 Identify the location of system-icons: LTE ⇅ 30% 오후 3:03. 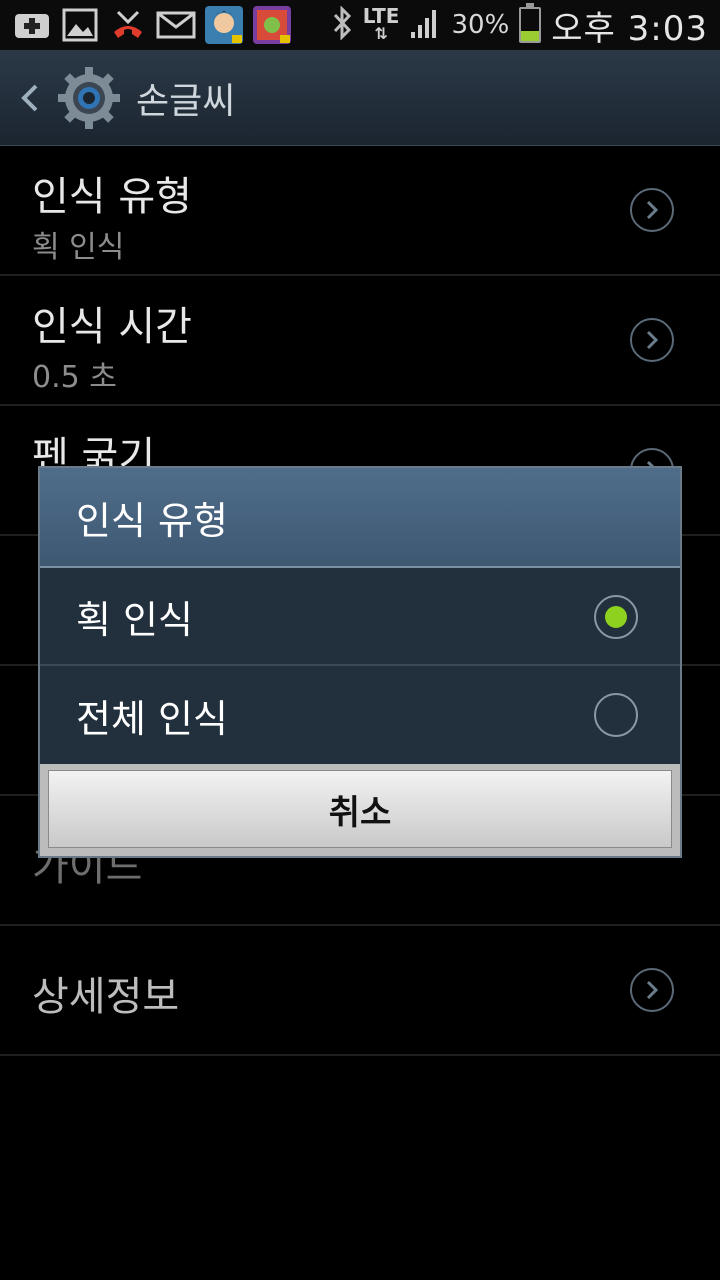
(519, 25).